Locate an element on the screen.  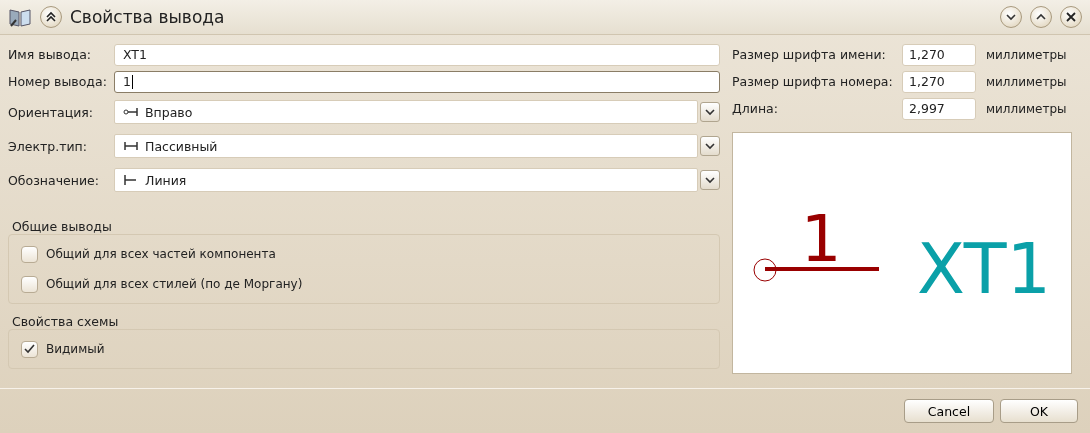
dropdown-field: Линия is located at coordinates (406, 180).